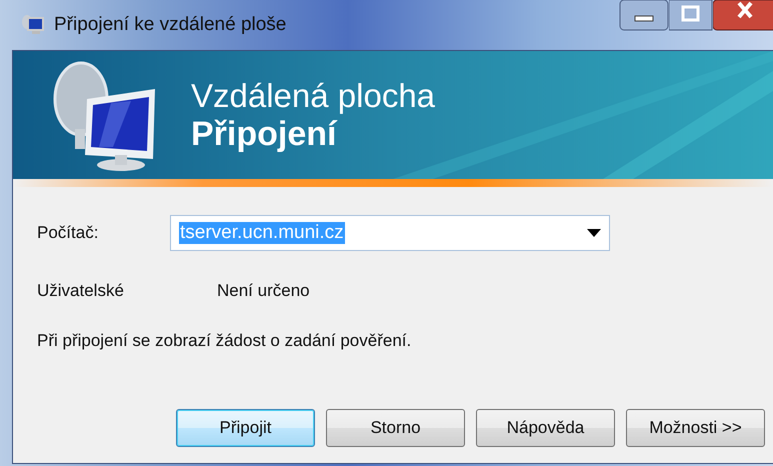 The image size is (773, 466). Describe the element at coordinates (313, 95) in the screenshot. I see `banner-subtitle: Vzdálená plocha` at that location.